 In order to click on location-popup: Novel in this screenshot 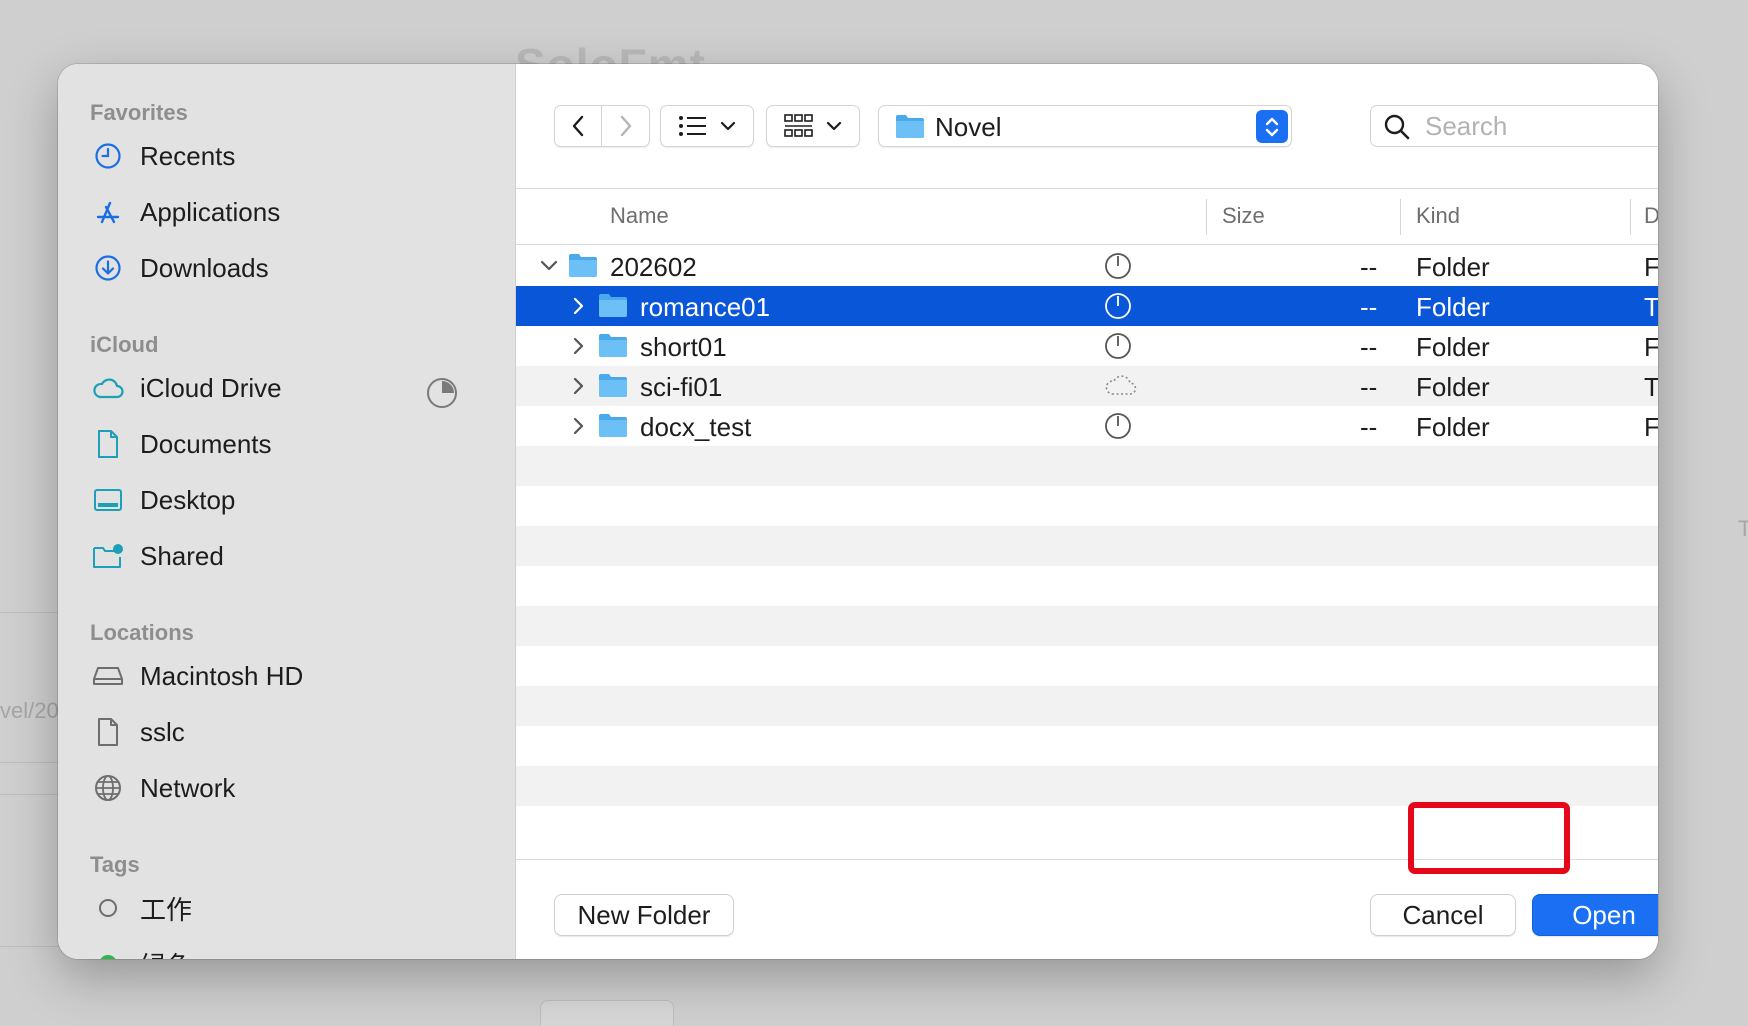, I will do `click(1085, 126)`.